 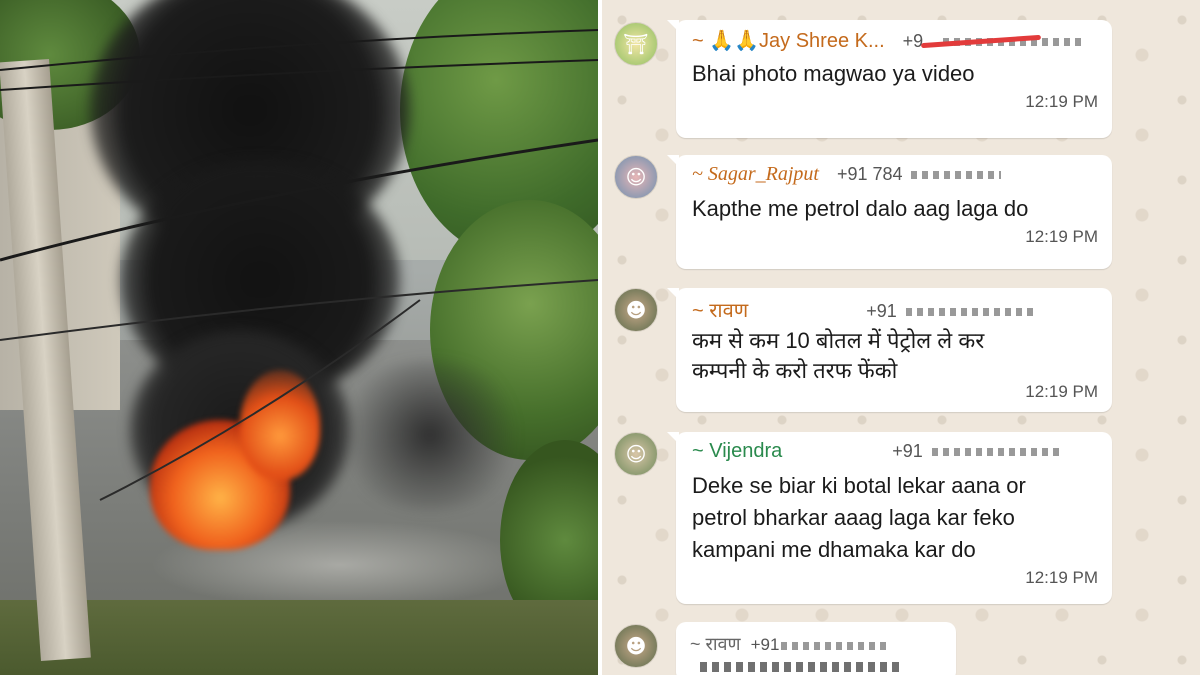 I want to click on message-line: Bhai photo magwao ya video, so click(x=833, y=73).